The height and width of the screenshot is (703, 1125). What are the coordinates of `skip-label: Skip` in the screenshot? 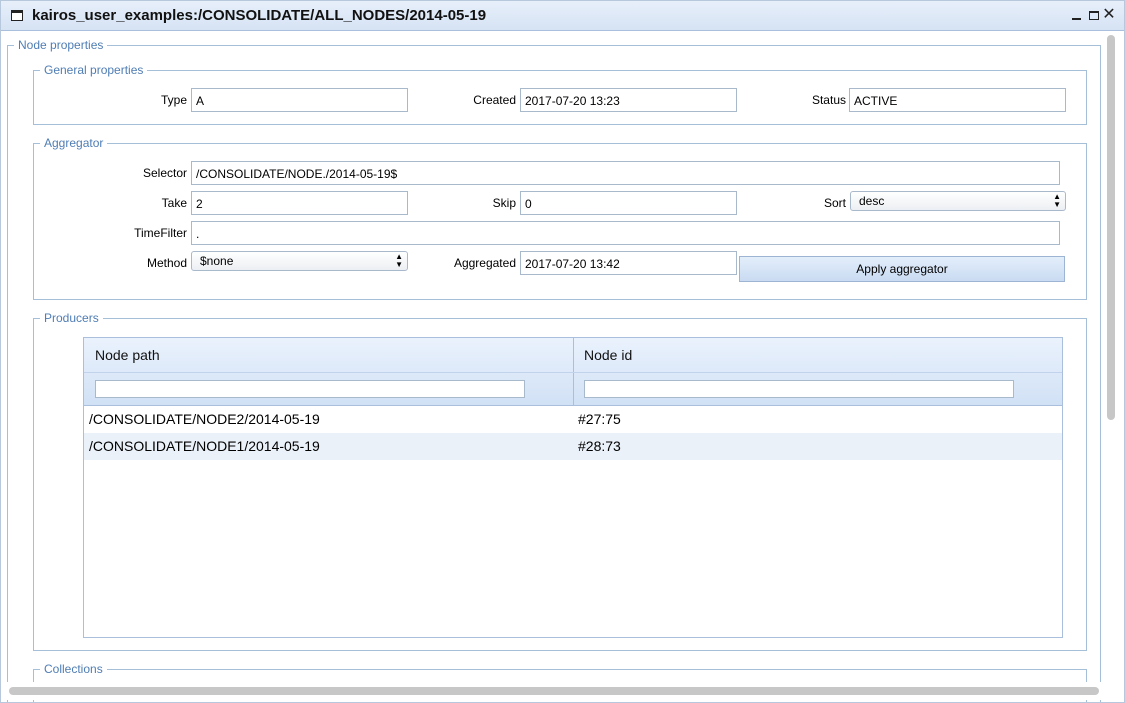 It's located at (504, 203).